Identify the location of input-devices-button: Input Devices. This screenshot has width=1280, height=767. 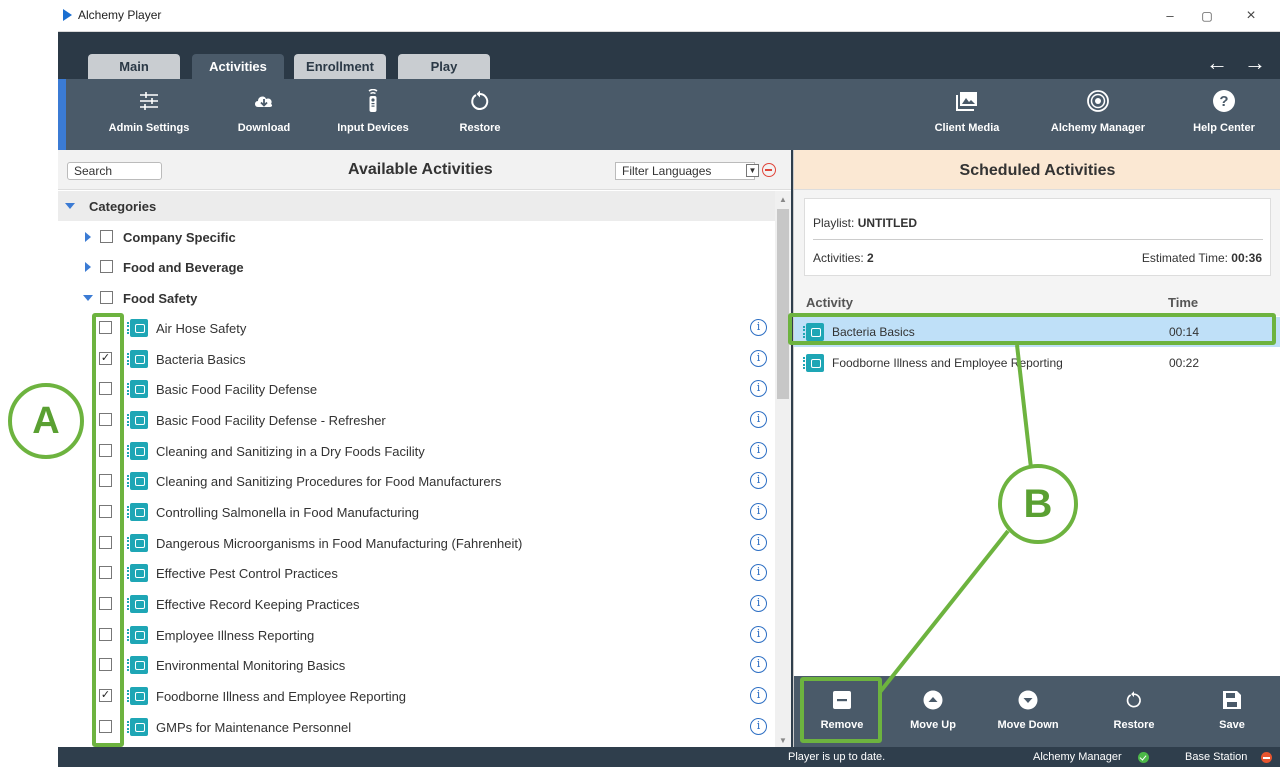
(373, 114).